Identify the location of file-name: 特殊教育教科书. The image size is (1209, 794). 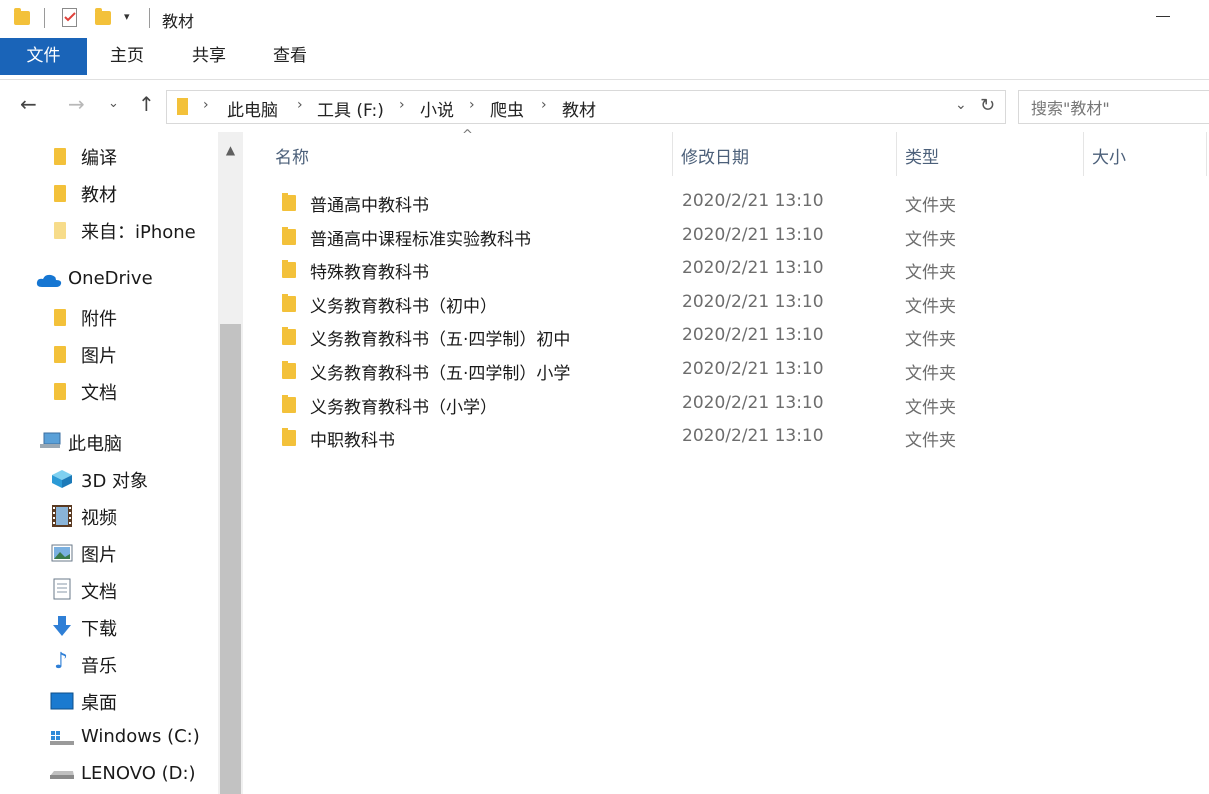
(369, 273).